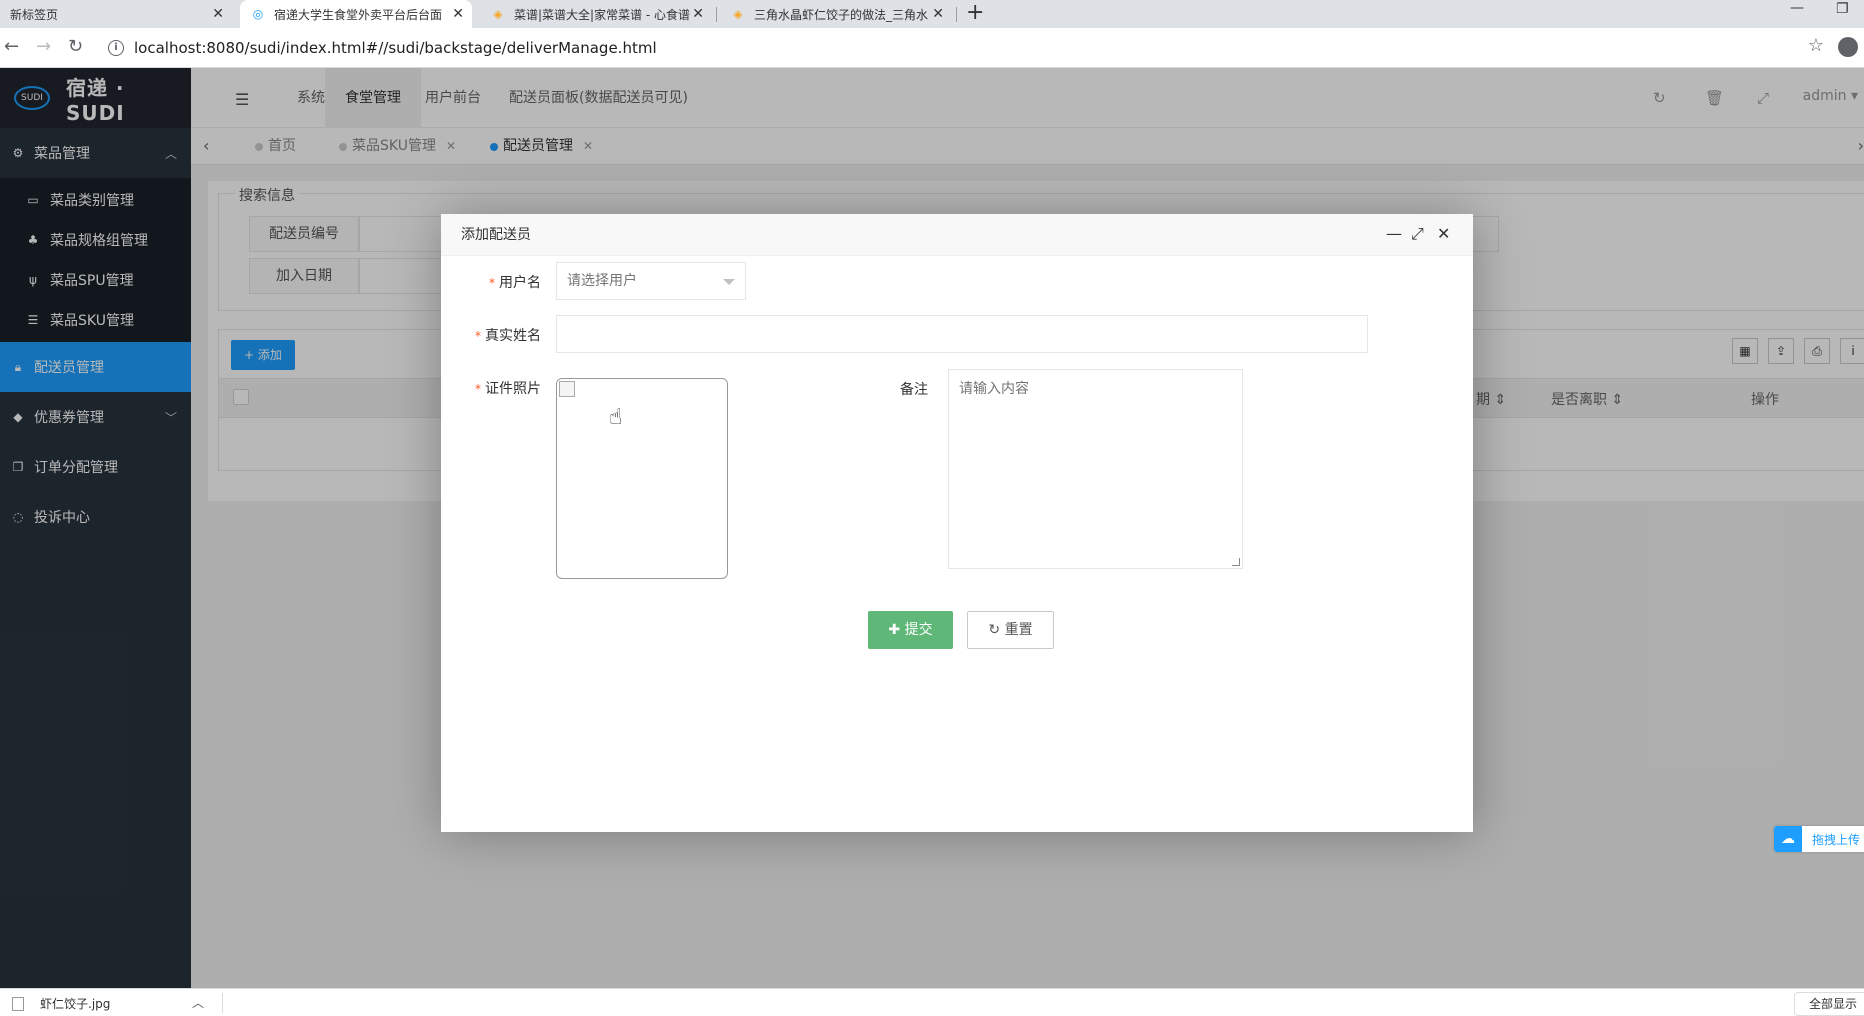 Image resolution: width=1864 pixels, height=1016 pixels. I want to click on site-icon: ◎, so click(258, 14).